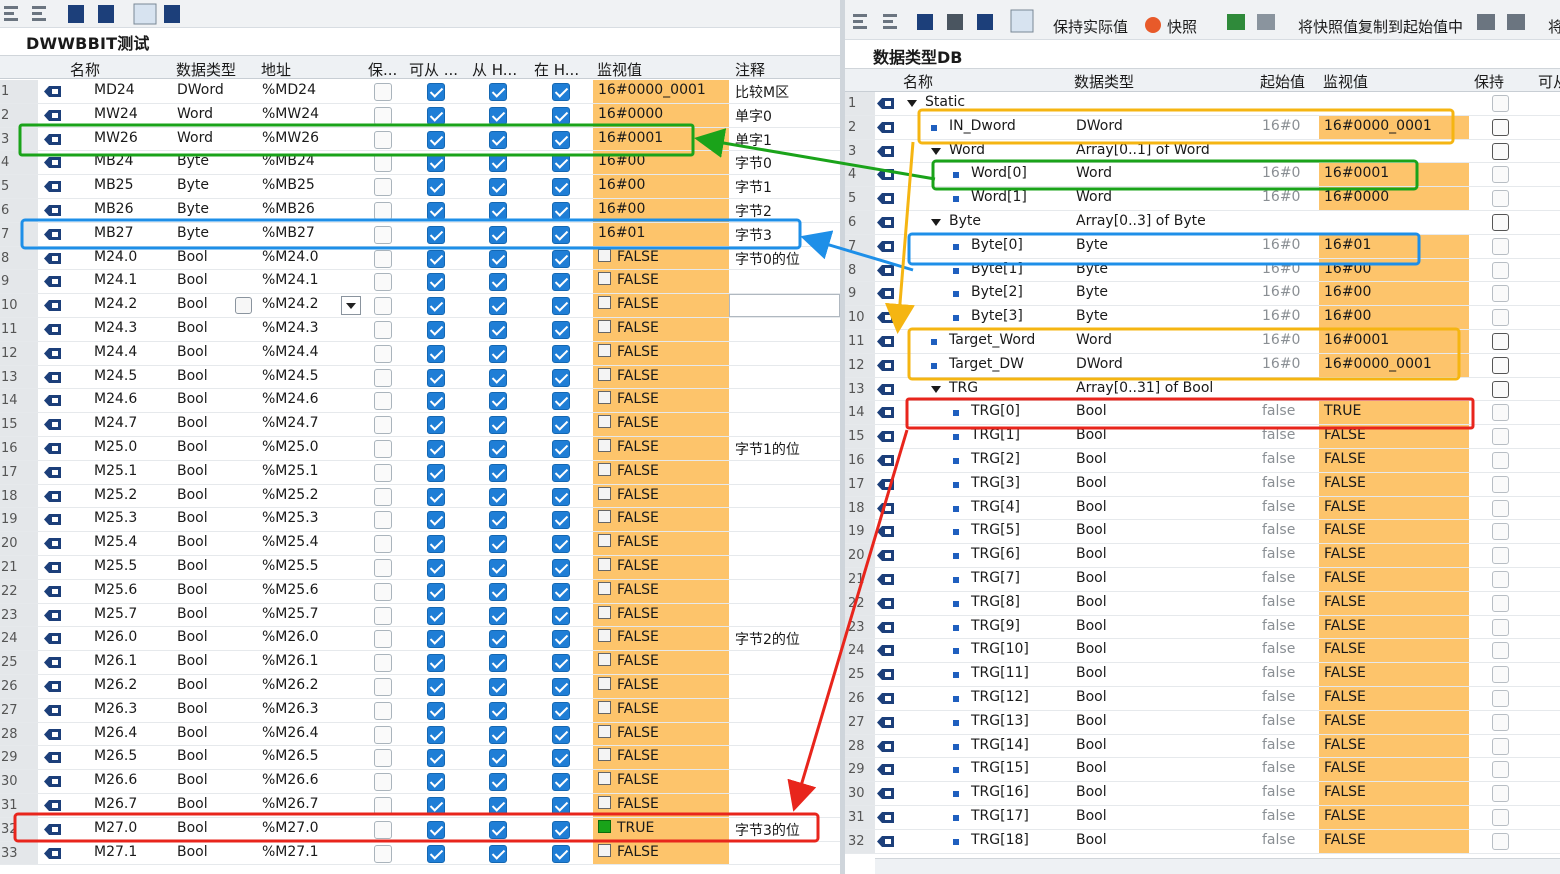 The width and height of the screenshot is (1560, 874). What do you see at coordinates (290, 352) in the screenshot?
I see `address-cell: %M24.4` at bounding box center [290, 352].